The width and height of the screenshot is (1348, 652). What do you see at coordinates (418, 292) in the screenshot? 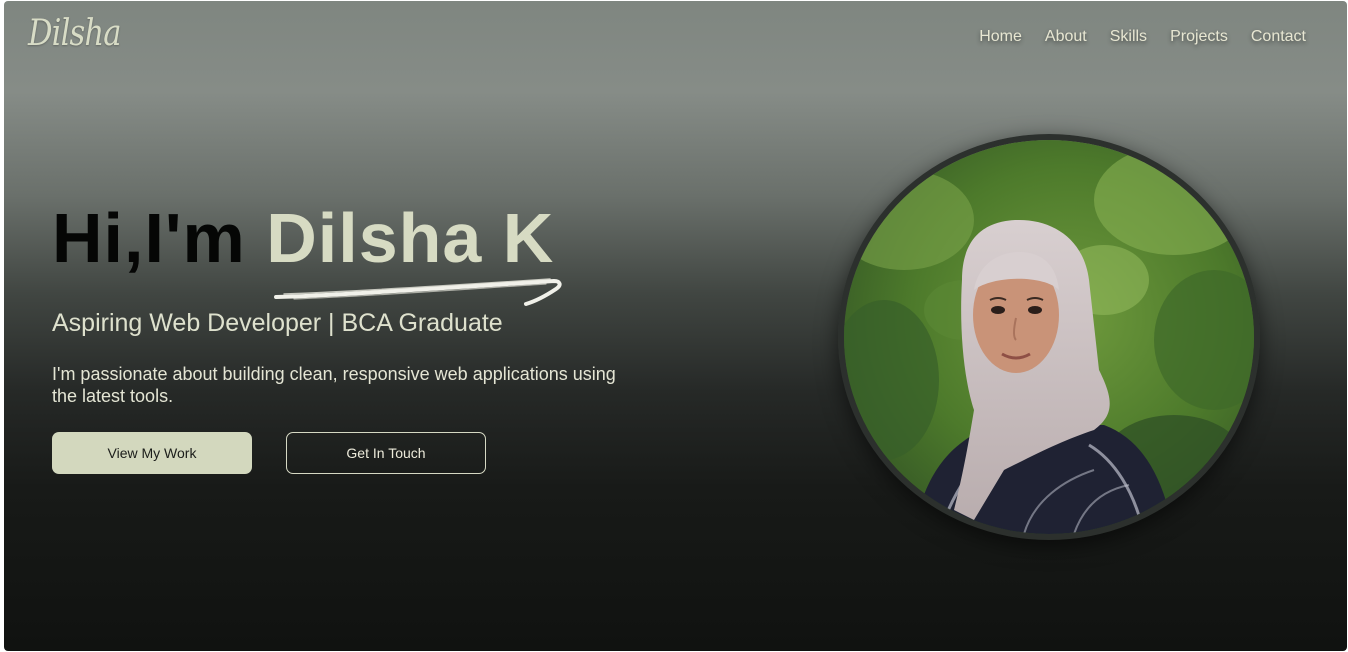
I see `brush-underline-icon` at bounding box center [418, 292].